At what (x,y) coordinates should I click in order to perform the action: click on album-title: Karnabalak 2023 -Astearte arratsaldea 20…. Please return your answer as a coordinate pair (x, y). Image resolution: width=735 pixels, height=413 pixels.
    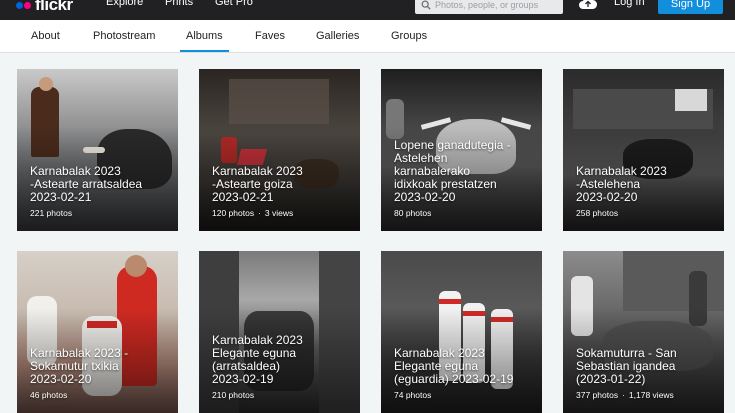
    Looking at the image, I should click on (100, 184).